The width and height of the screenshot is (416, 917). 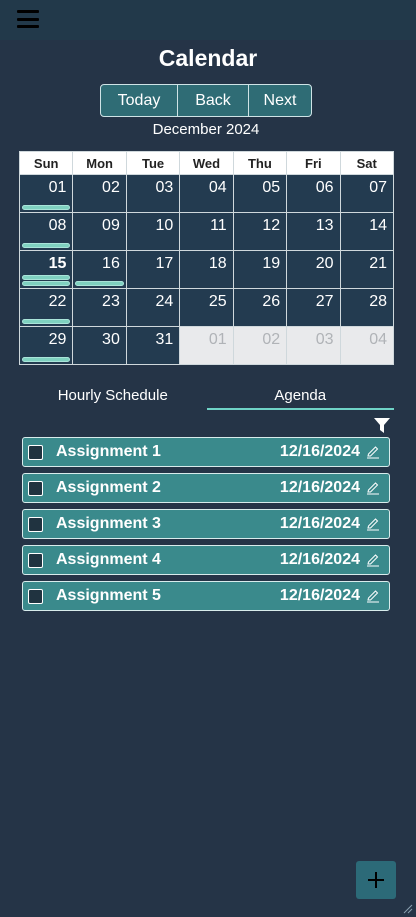 I want to click on day-number: 30, so click(x=111, y=339).